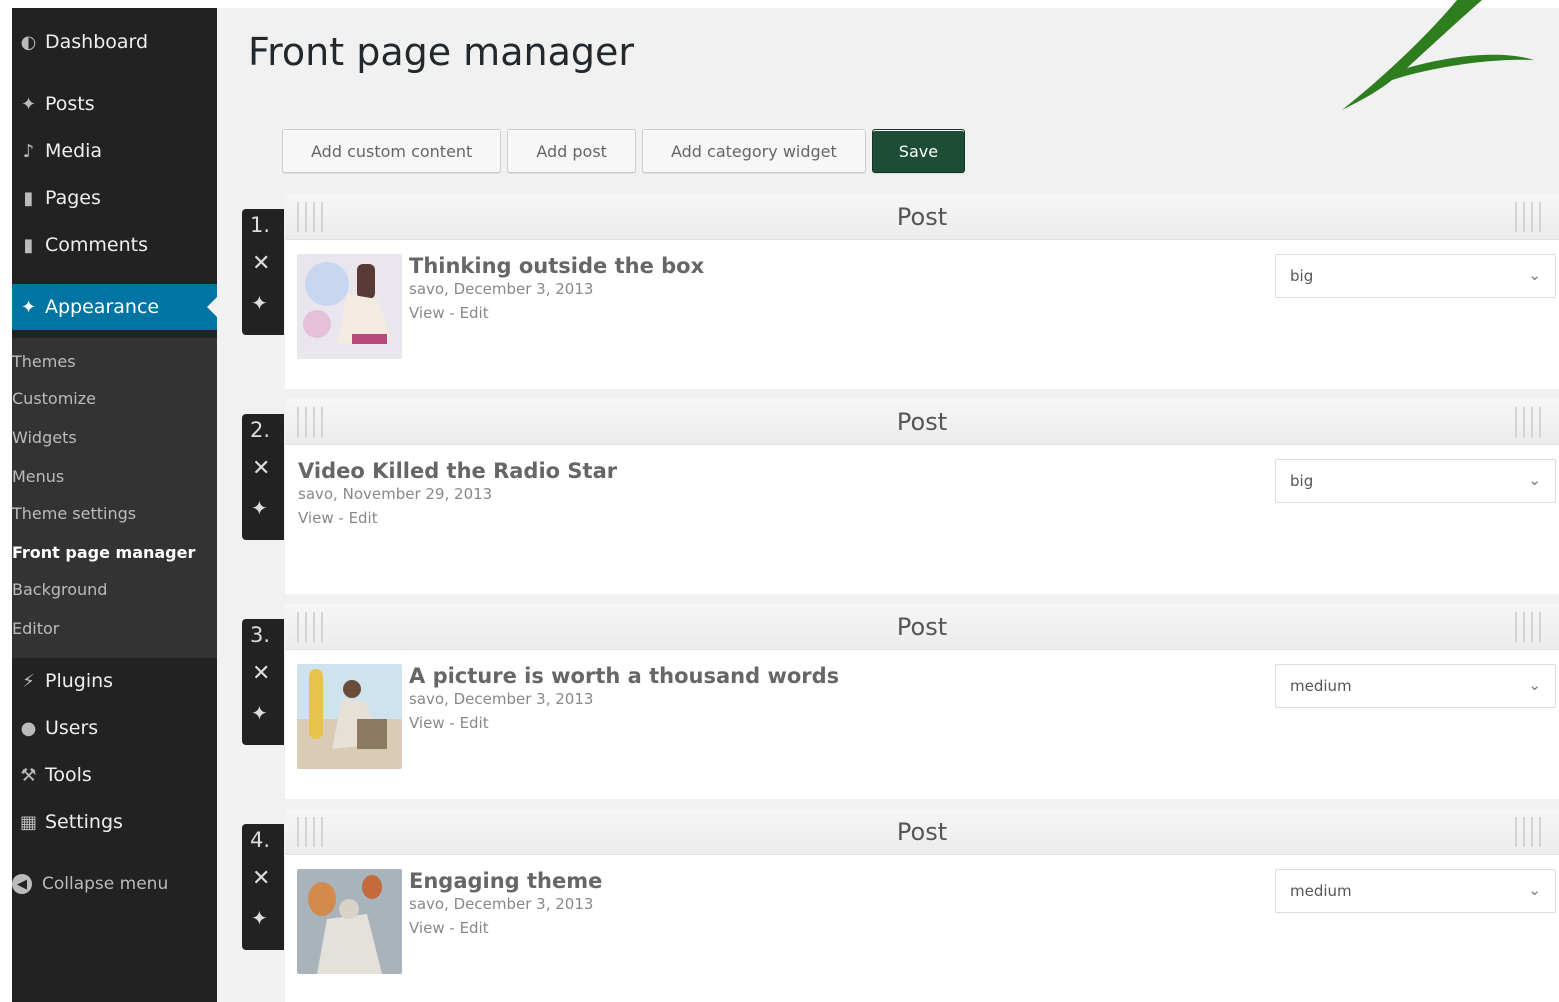 The height and width of the screenshot is (1002, 1559). I want to click on page-title: Front page manager, so click(441, 52).